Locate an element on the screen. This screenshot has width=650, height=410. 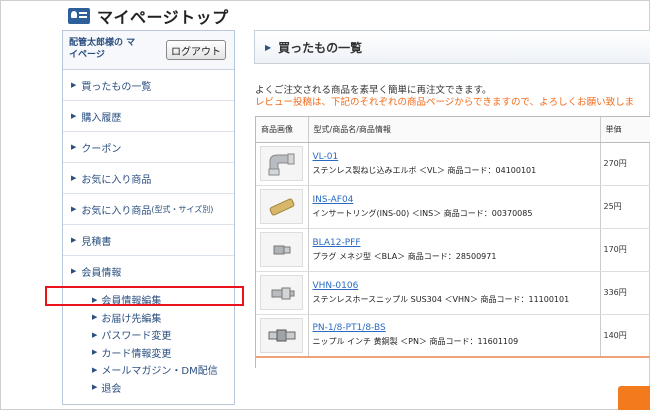
main-header: ▶ 買ったもの一覧 is located at coordinates (452, 47).